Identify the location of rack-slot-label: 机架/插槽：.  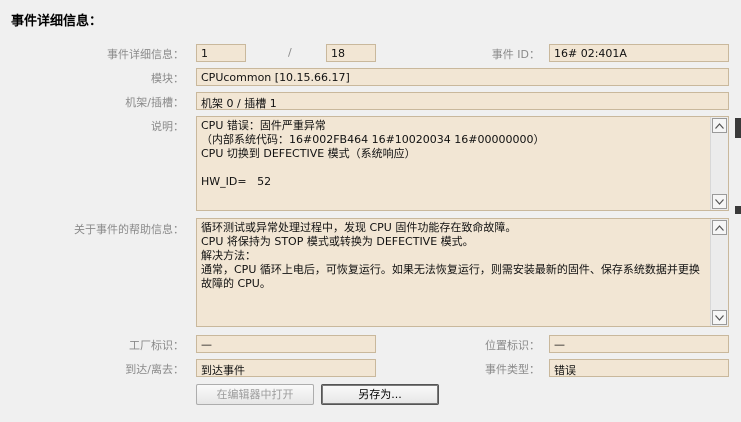
(154, 102).